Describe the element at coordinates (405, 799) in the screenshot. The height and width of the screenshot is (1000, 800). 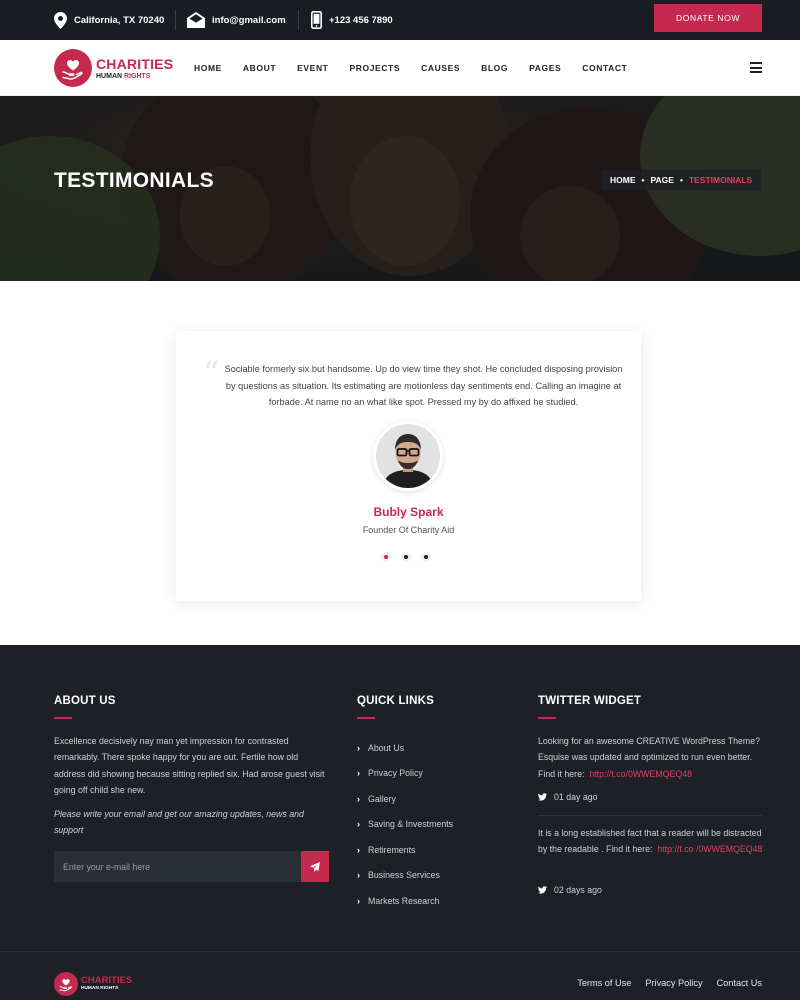
I see `quick-link-gallery: › Gallery` at that location.